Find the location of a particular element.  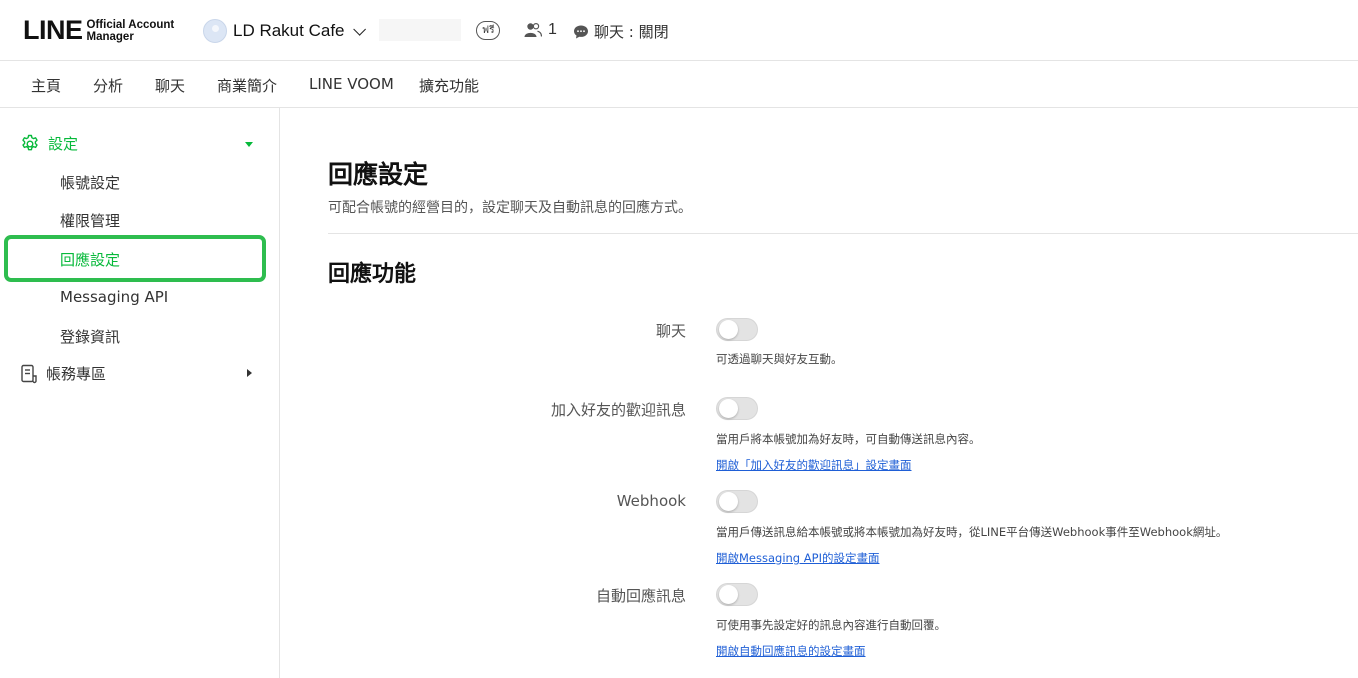

highlight-outline is located at coordinates (135, 258).